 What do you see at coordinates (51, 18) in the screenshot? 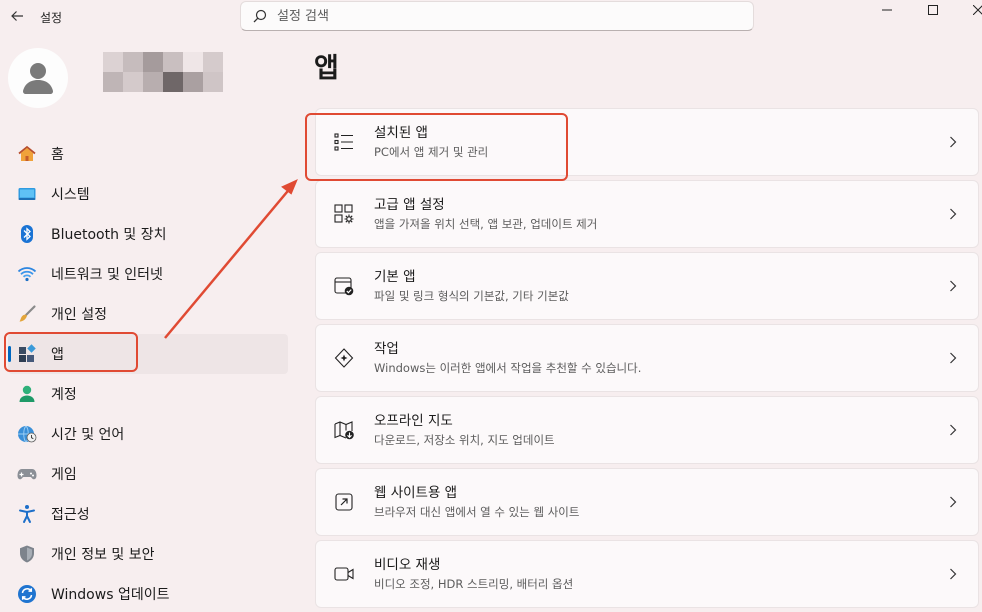
I see `app-title: 설정` at bounding box center [51, 18].